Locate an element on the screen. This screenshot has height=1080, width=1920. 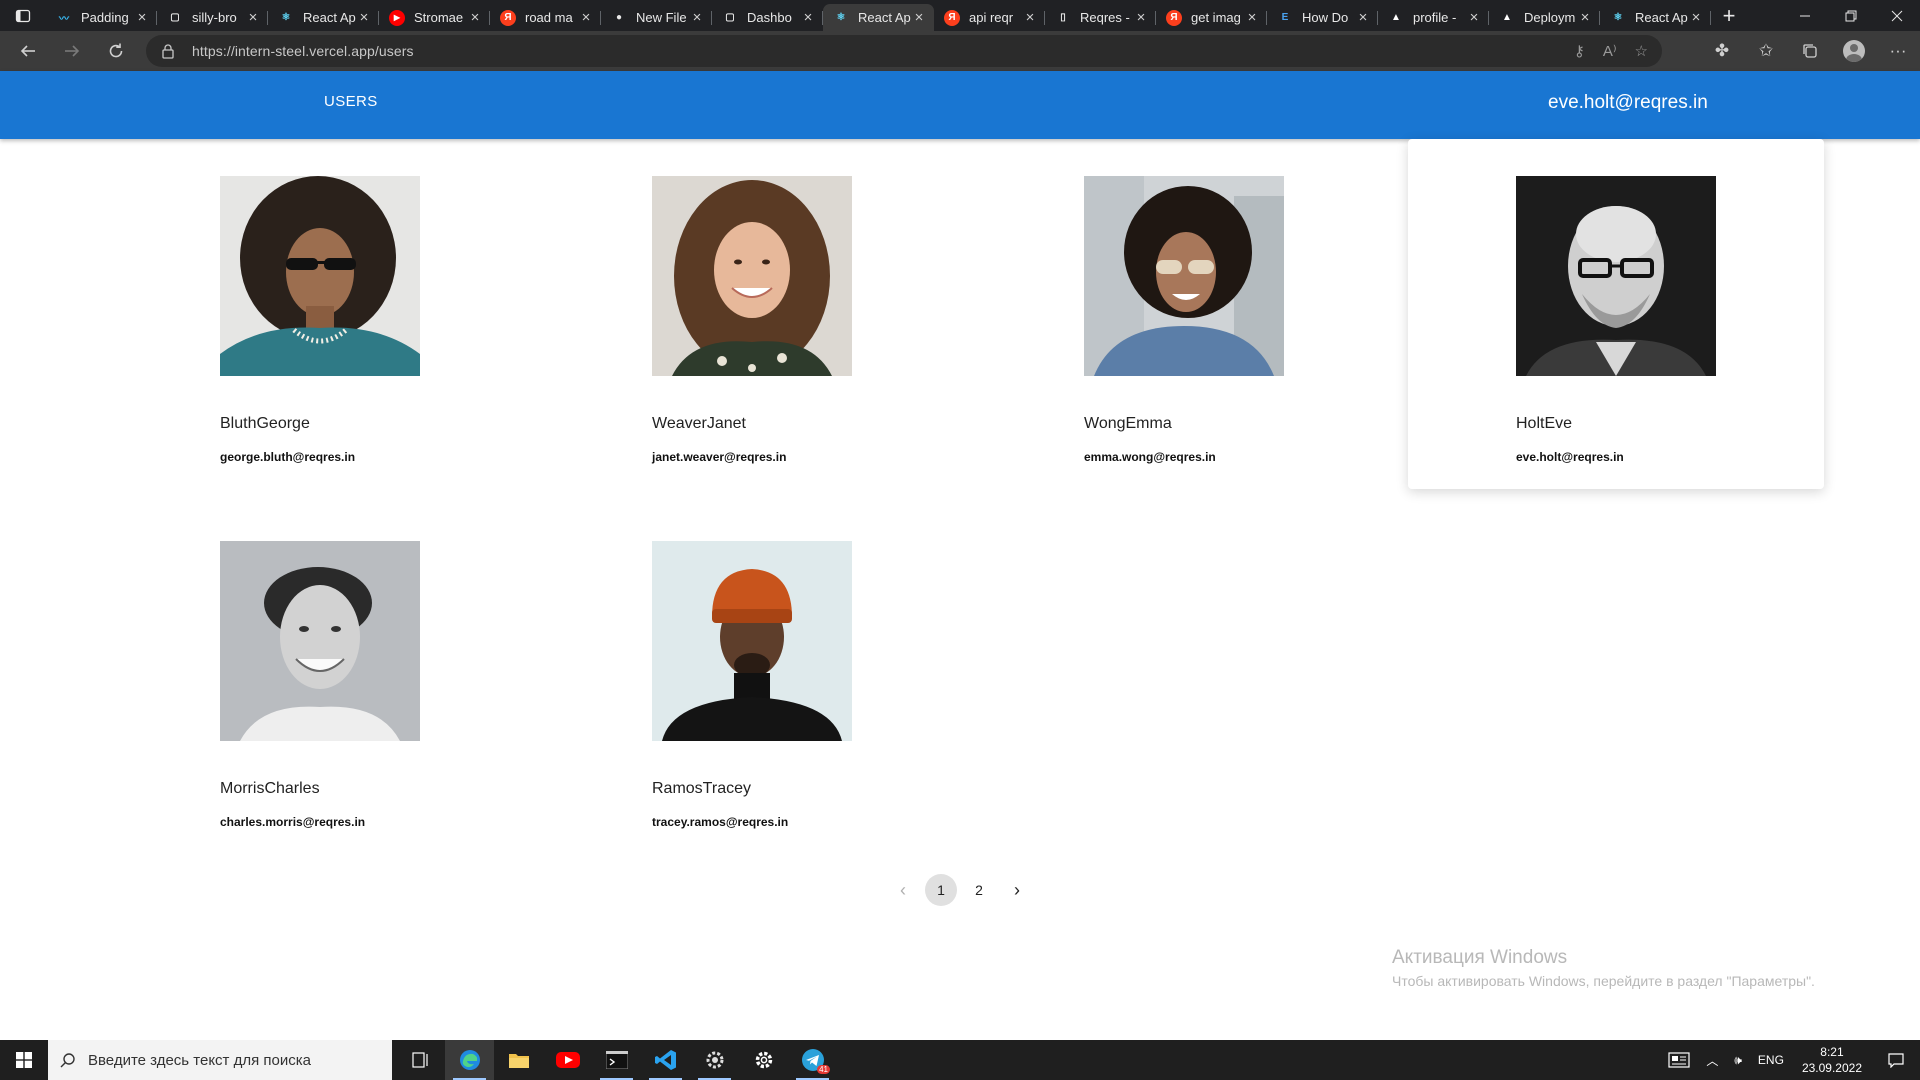
notifications-button is located at coordinates (1896, 1060).